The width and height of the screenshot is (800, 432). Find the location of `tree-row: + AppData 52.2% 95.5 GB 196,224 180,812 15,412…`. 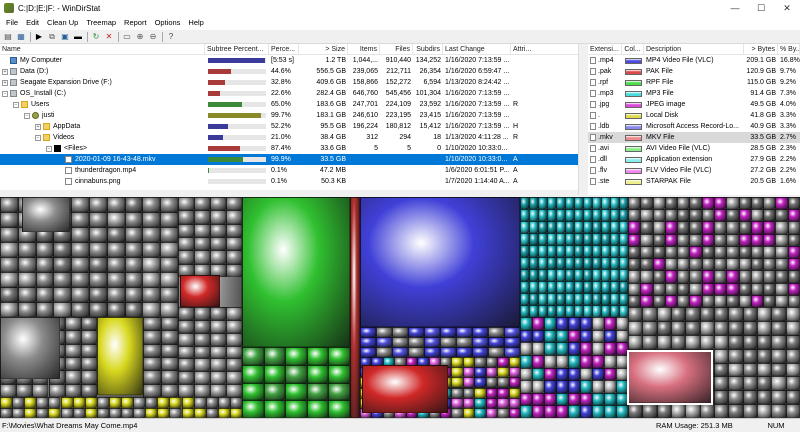

tree-row: + AppData 52.2% 95.5 GB 196,224 180,812 15,412… is located at coordinates (292, 126).